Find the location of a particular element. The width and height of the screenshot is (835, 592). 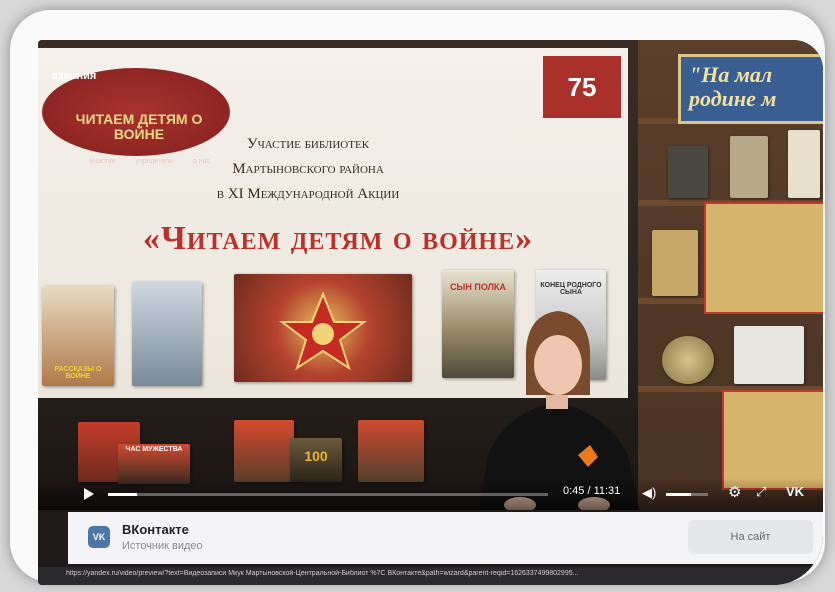

banner-text: "На мал родине м is located at coordinates (732, 87).